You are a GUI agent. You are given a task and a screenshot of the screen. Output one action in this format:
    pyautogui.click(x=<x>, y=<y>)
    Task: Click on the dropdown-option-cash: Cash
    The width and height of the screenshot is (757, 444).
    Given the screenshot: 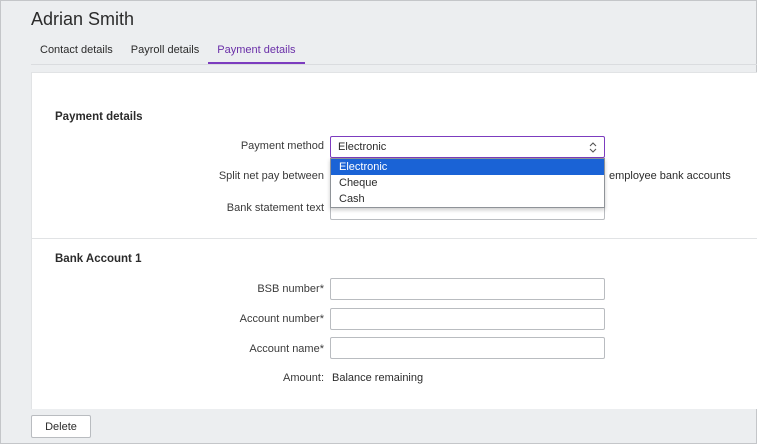 What is the action you would take?
    pyautogui.click(x=467, y=199)
    